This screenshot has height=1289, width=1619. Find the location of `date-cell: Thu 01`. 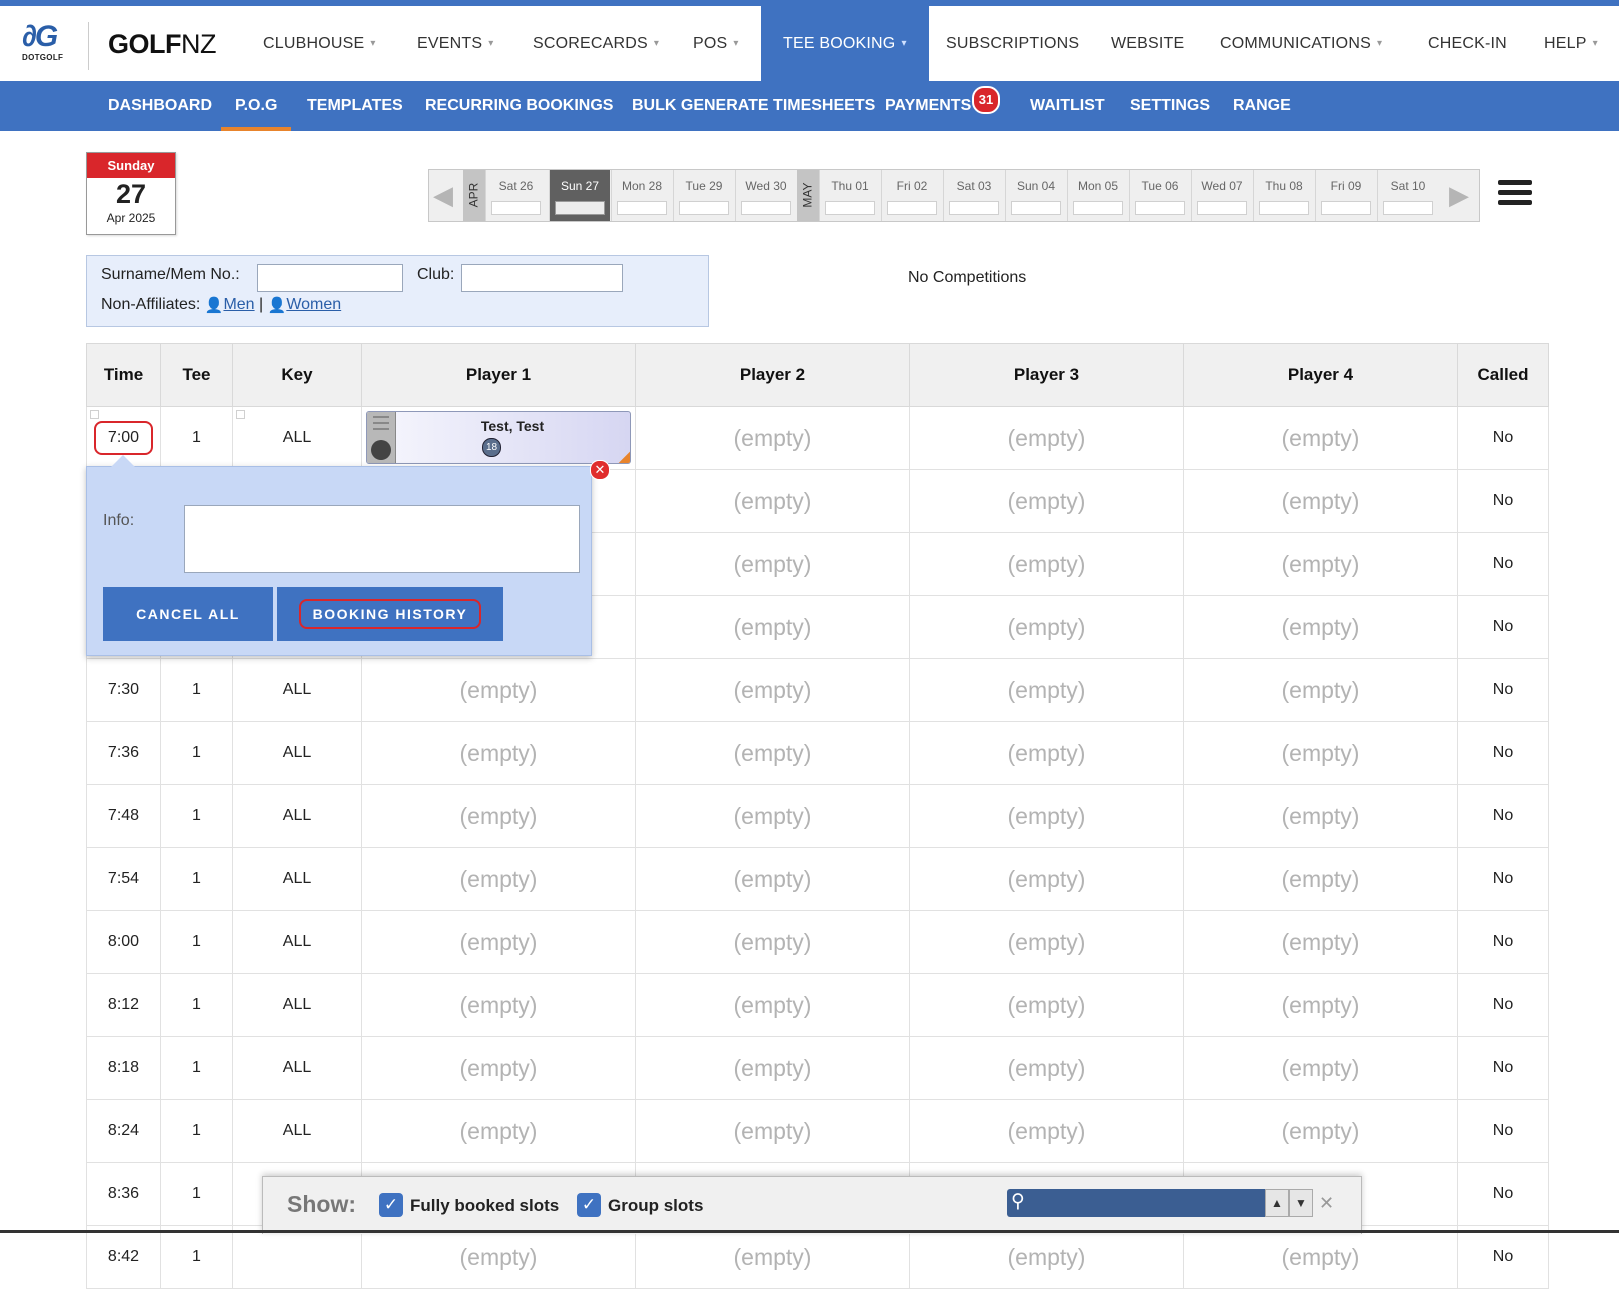

date-cell: Thu 01 is located at coordinates (849, 195).